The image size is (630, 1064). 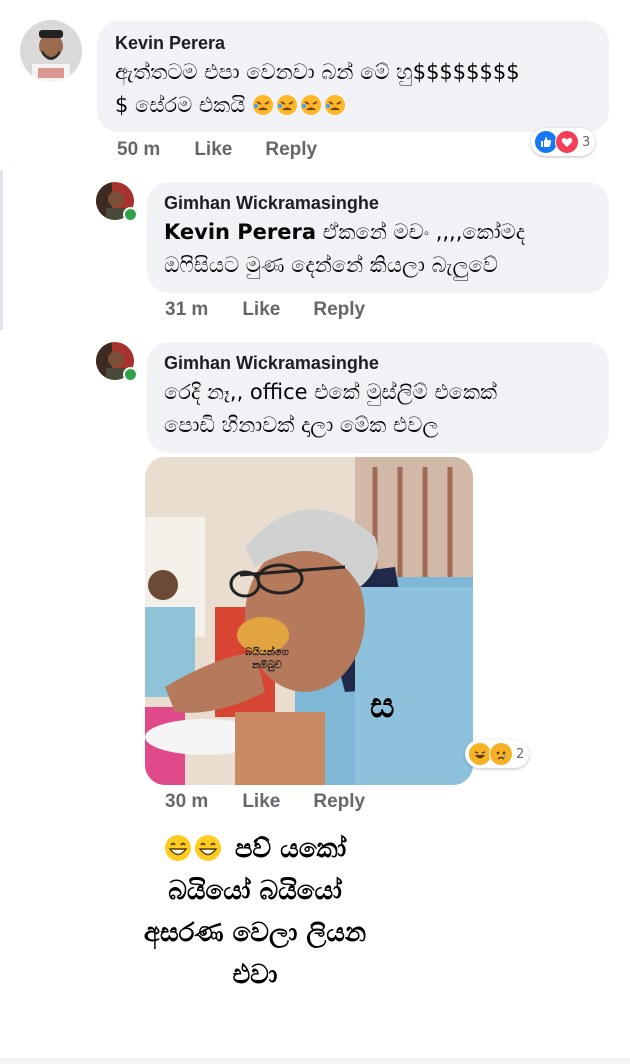 What do you see at coordinates (567, 142) in the screenshot?
I see `love-icon` at bounding box center [567, 142].